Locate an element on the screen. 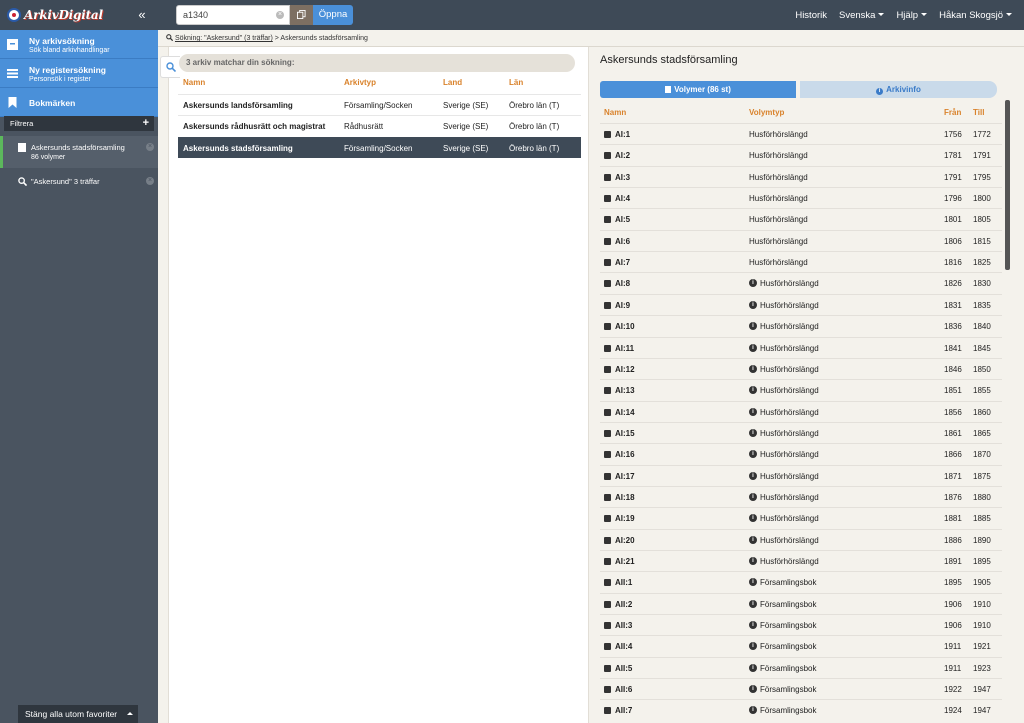 This screenshot has width=1024, height=723. volume-name: AI:3 is located at coordinates (623, 177).